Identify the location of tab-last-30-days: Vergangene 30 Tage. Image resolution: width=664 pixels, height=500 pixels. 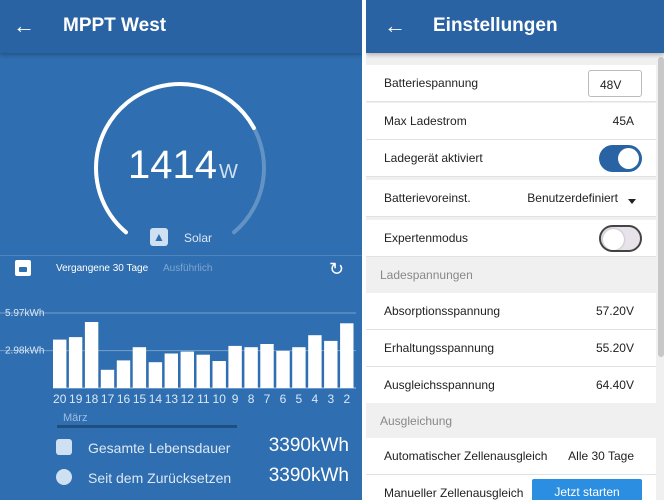
(102, 268).